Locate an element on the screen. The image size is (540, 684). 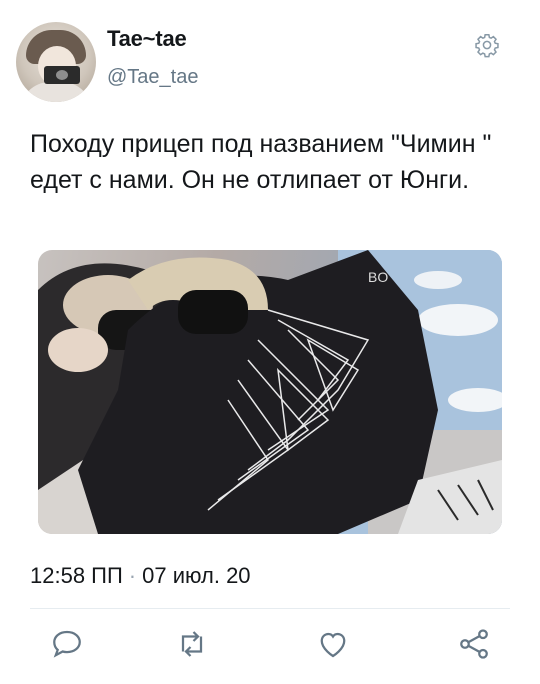
user-handle: @Tae_tae is located at coordinates (152, 77).